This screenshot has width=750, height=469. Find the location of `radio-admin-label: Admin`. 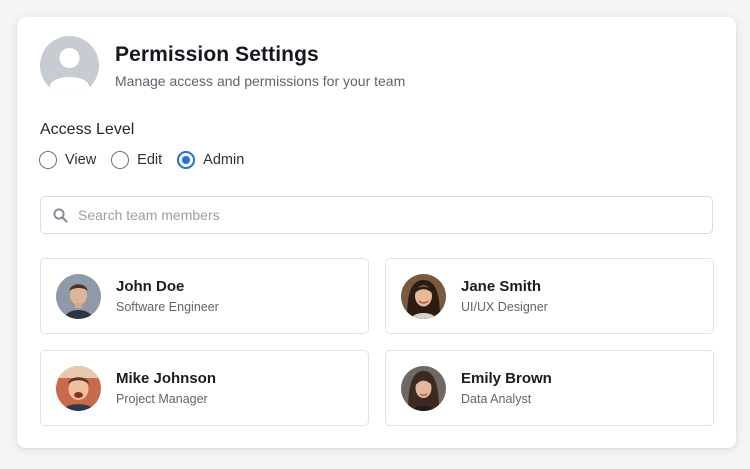

radio-admin-label: Admin is located at coordinates (223, 160).